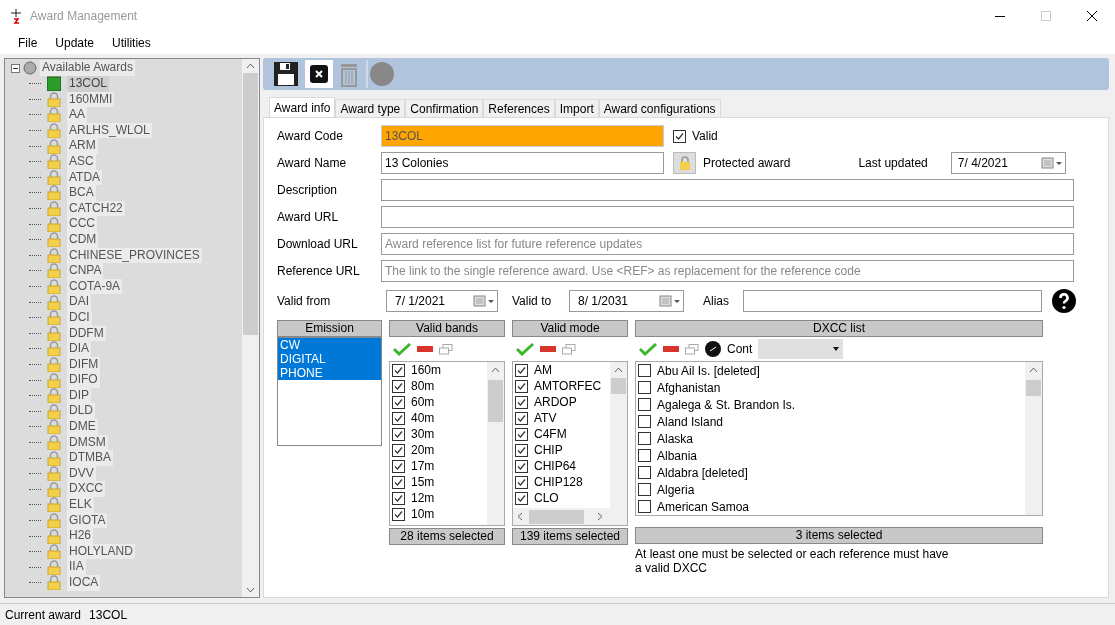  What do you see at coordinates (82, 224) in the screenshot?
I see `tree-item: CCC` at bounding box center [82, 224].